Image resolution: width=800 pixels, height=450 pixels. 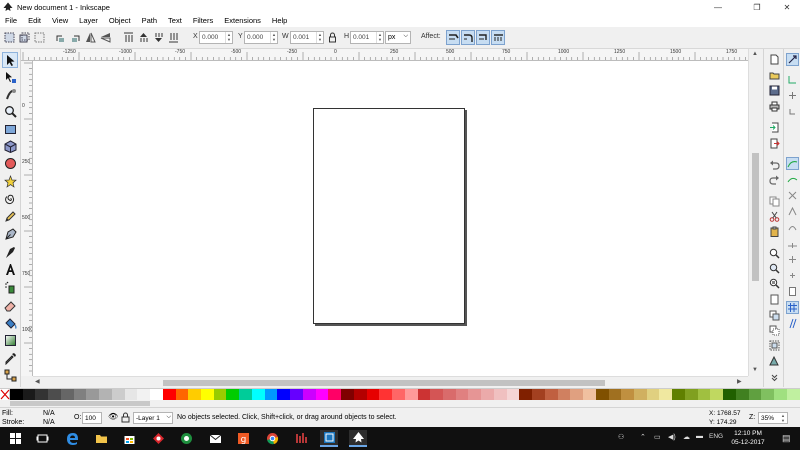 What do you see at coordinates (10, 358) in the screenshot?
I see `dropper-tool` at bounding box center [10, 358].